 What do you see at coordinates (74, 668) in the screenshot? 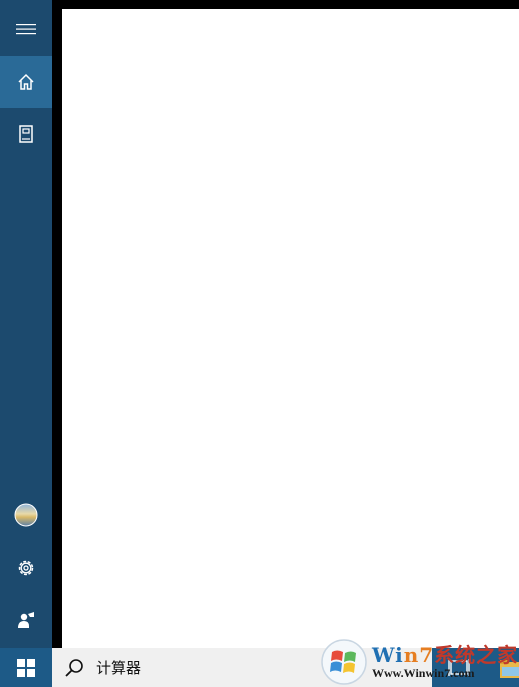
I see `search-icon` at bounding box center [74, 668].